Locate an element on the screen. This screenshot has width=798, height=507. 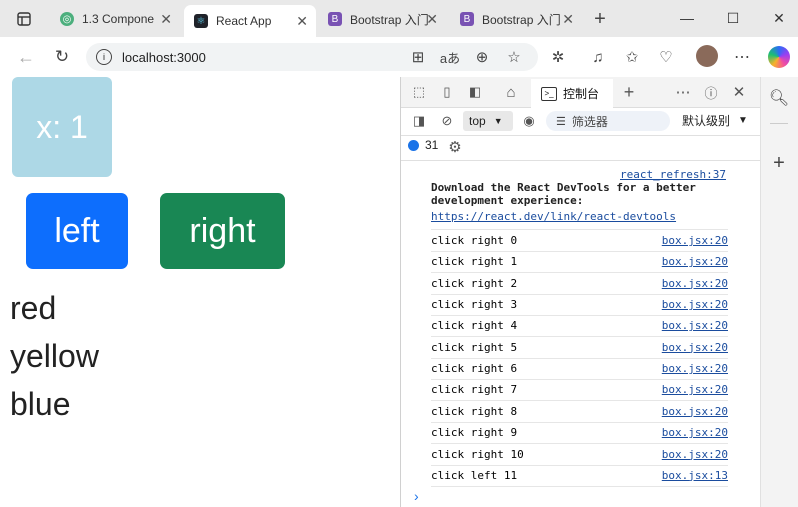
log-text: click right 7 is located at coordinates (474, 390).